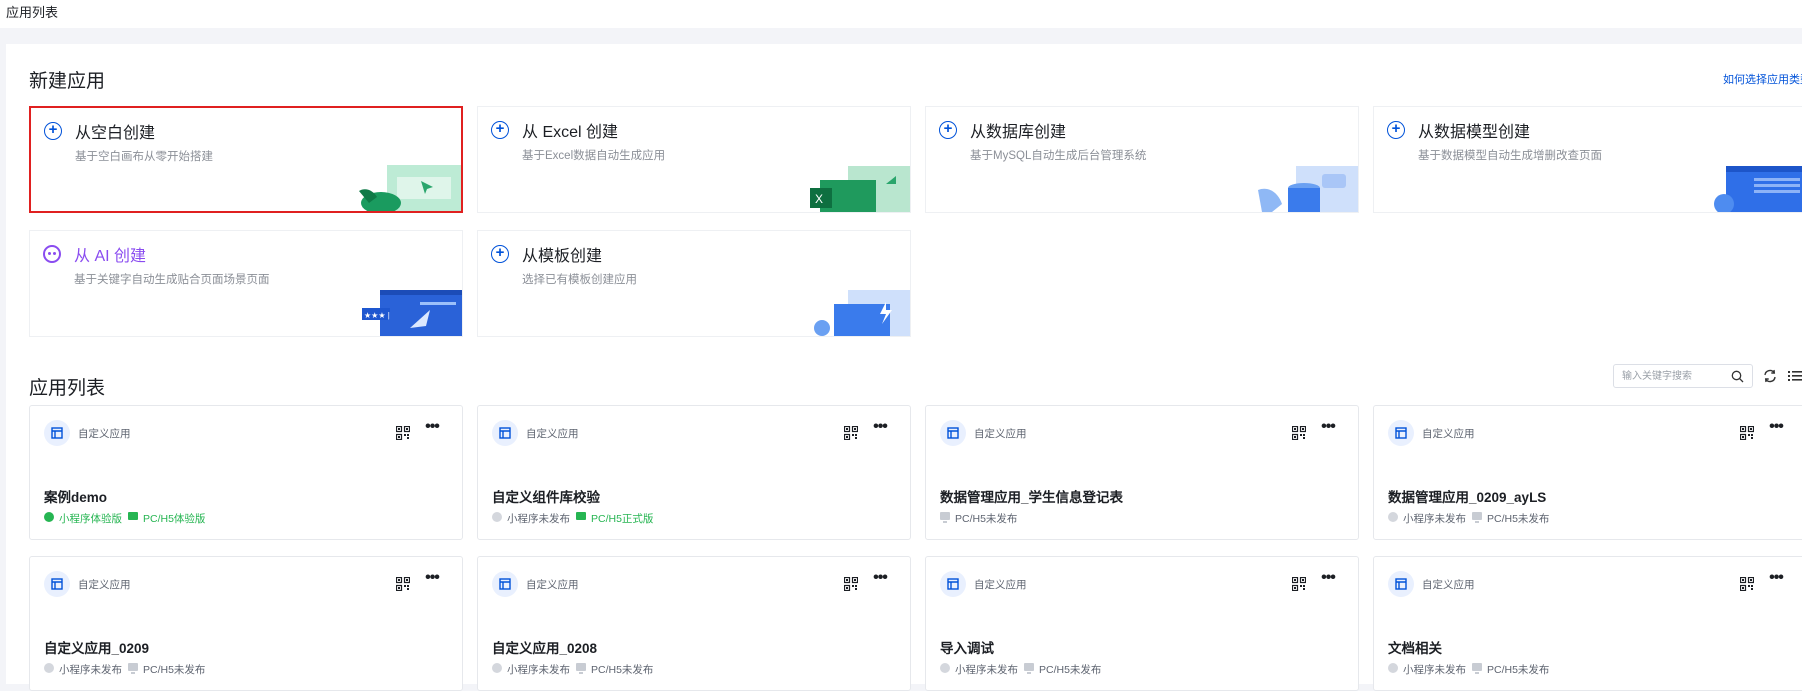 This screenshot has height=691, width=1802. What do you see at coordinates (410, 188) in the screenshot?
I see `blank-canvas-illustration-icon` at bounding box center [410, 188].